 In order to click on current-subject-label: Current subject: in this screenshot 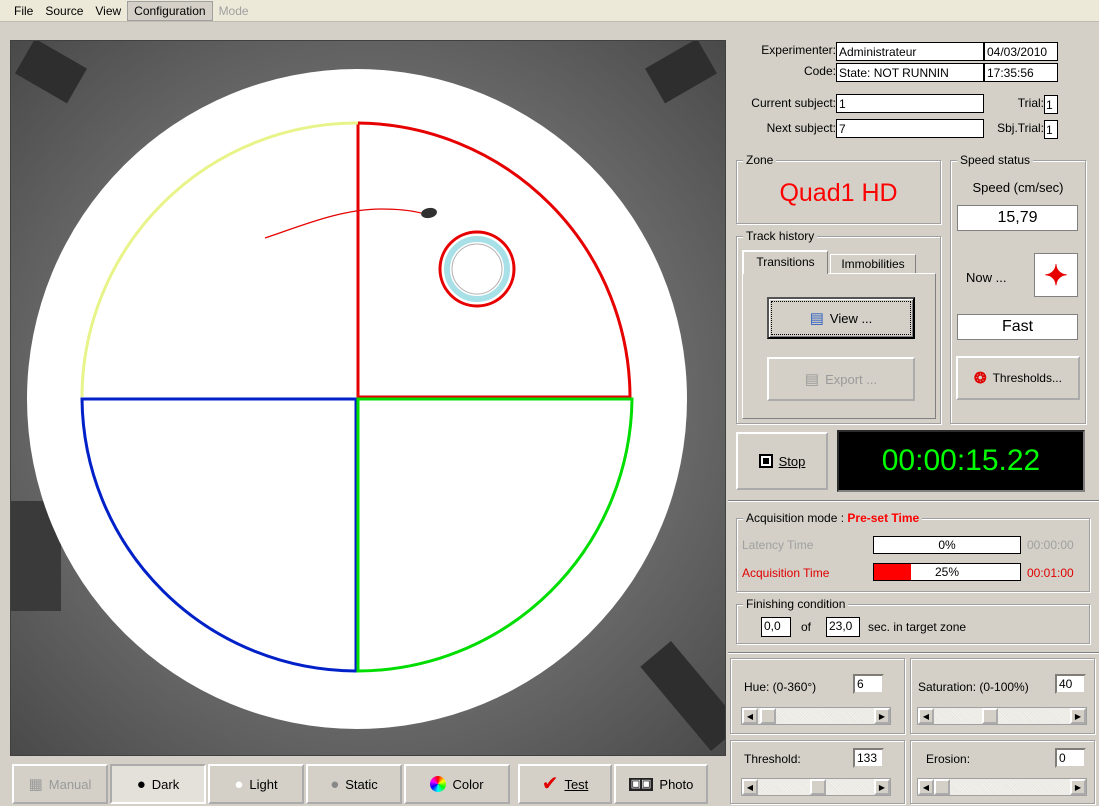, I will do `click(793, 103)`.